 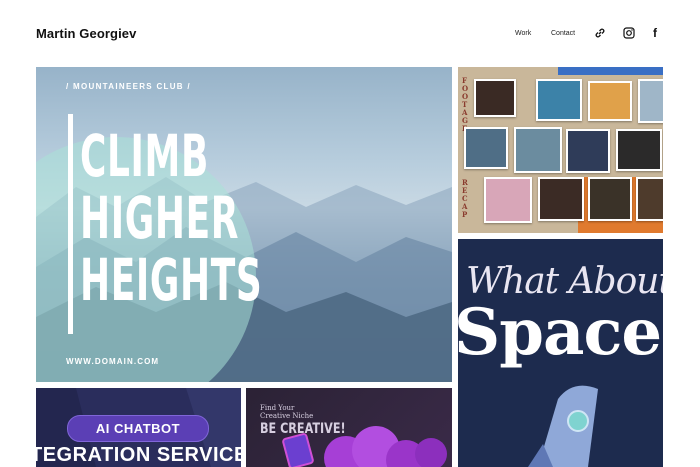 I want to click on link-icon, so click(x=600, y=33).